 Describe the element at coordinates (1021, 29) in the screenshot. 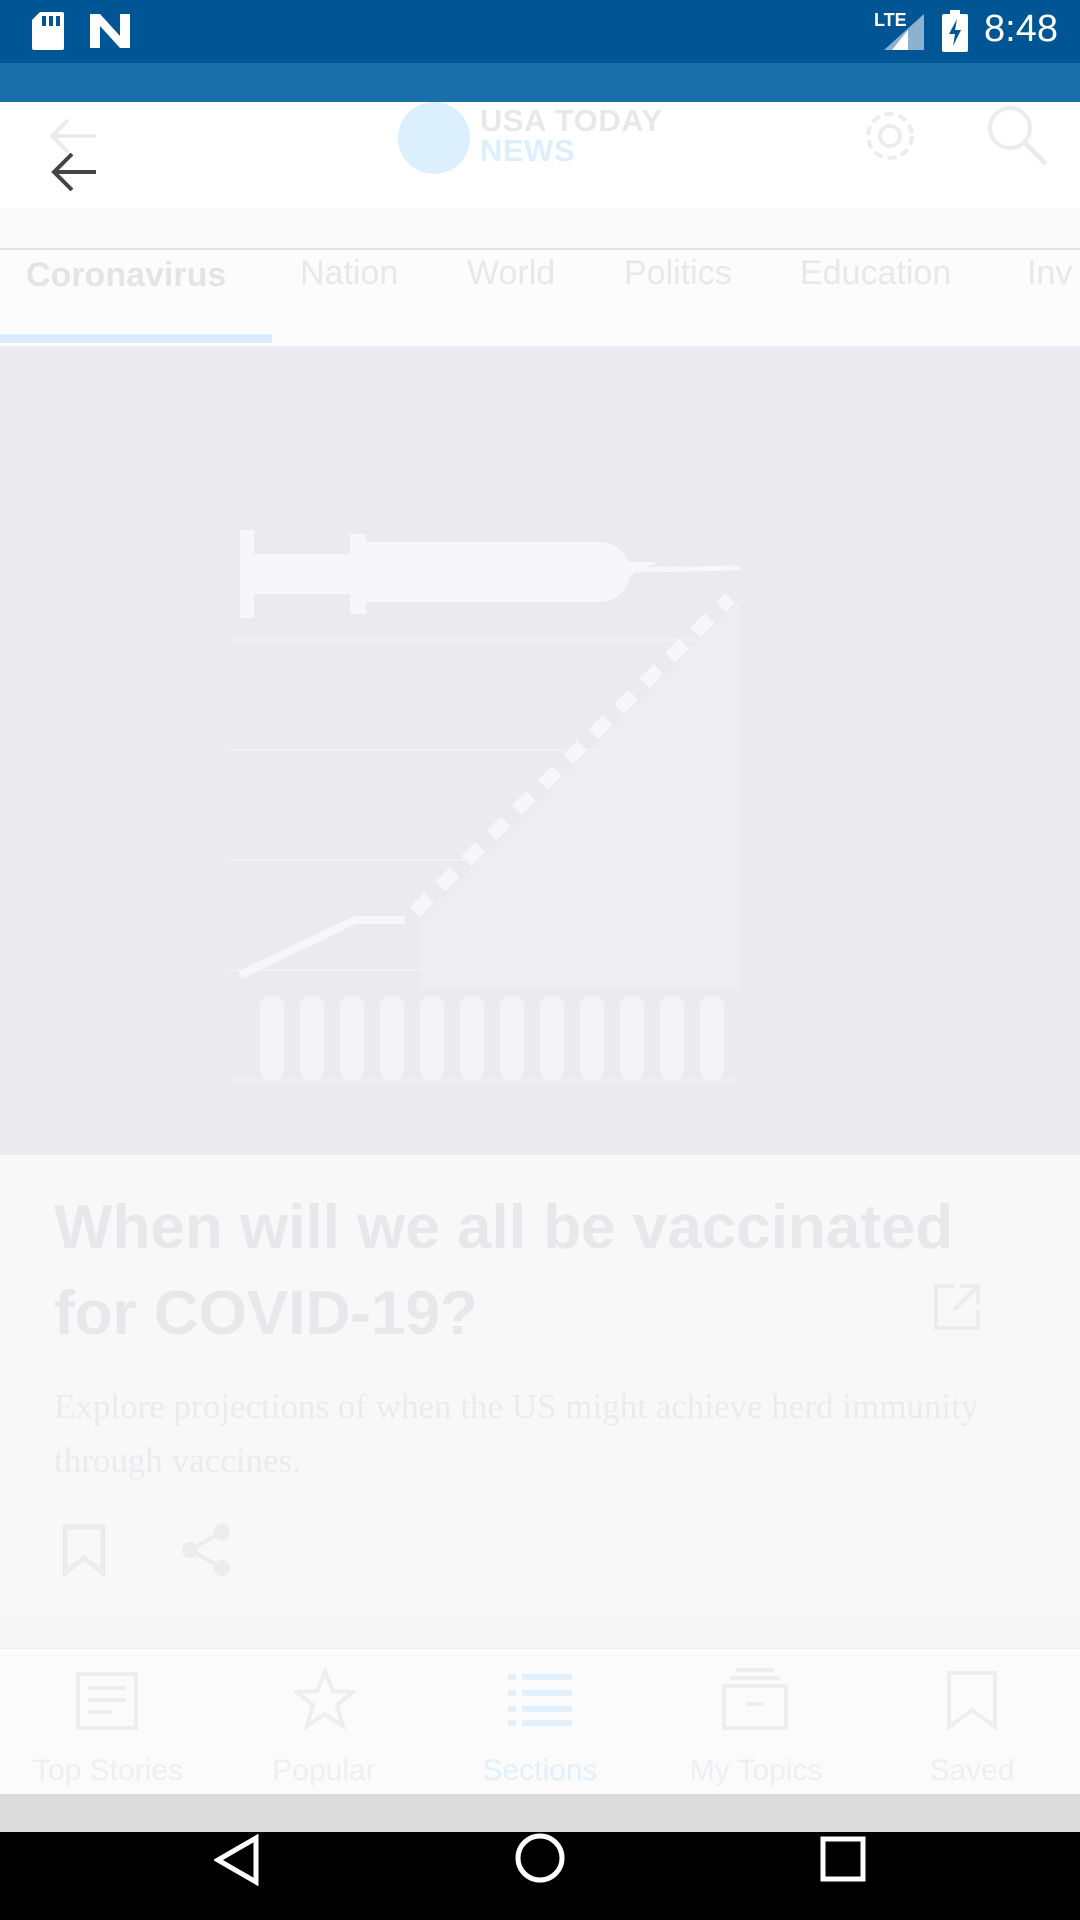

I see `status-time: 8:48` at that location.